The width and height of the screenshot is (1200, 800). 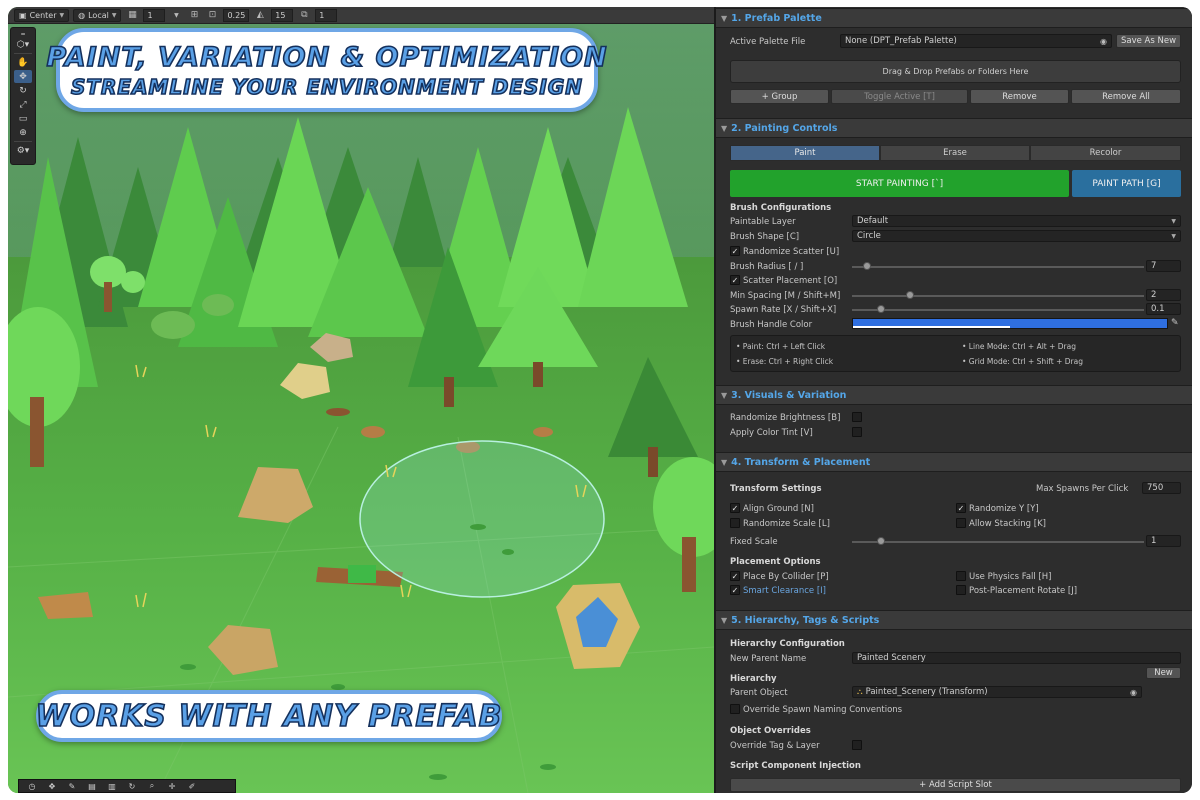 I want to click on paint-icon: ✐, so click(x=192, y=786).